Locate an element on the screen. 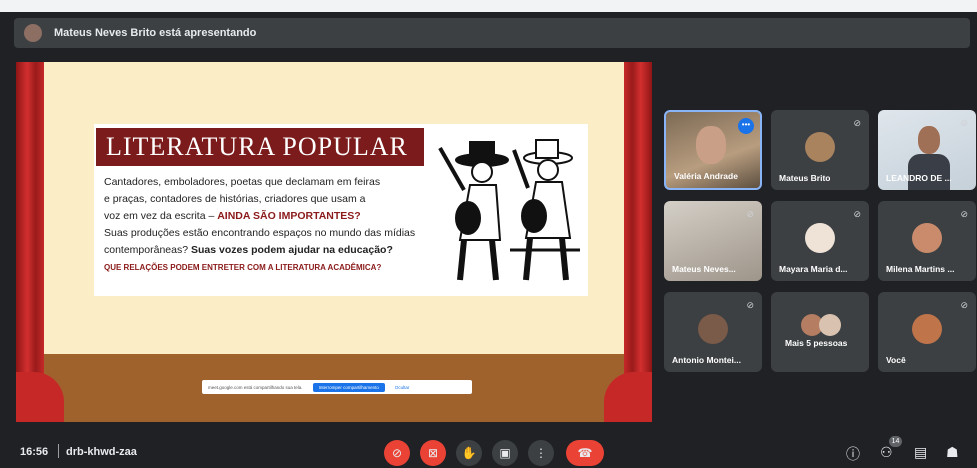  participant-tile: ••• Valéria Andrade is located at coordinates (713, 150).